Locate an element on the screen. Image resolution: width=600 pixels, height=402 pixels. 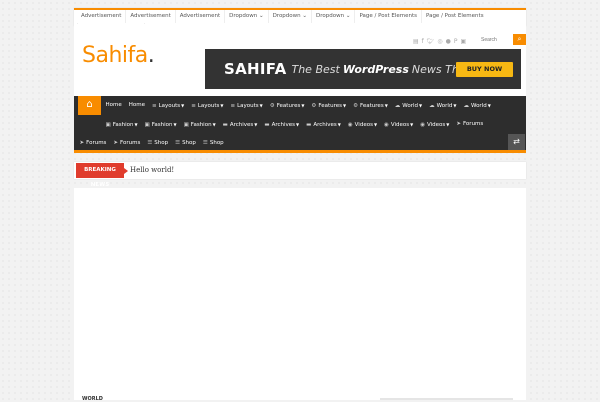
site-logo: Sahifa. is located at coordinates (118, 55).